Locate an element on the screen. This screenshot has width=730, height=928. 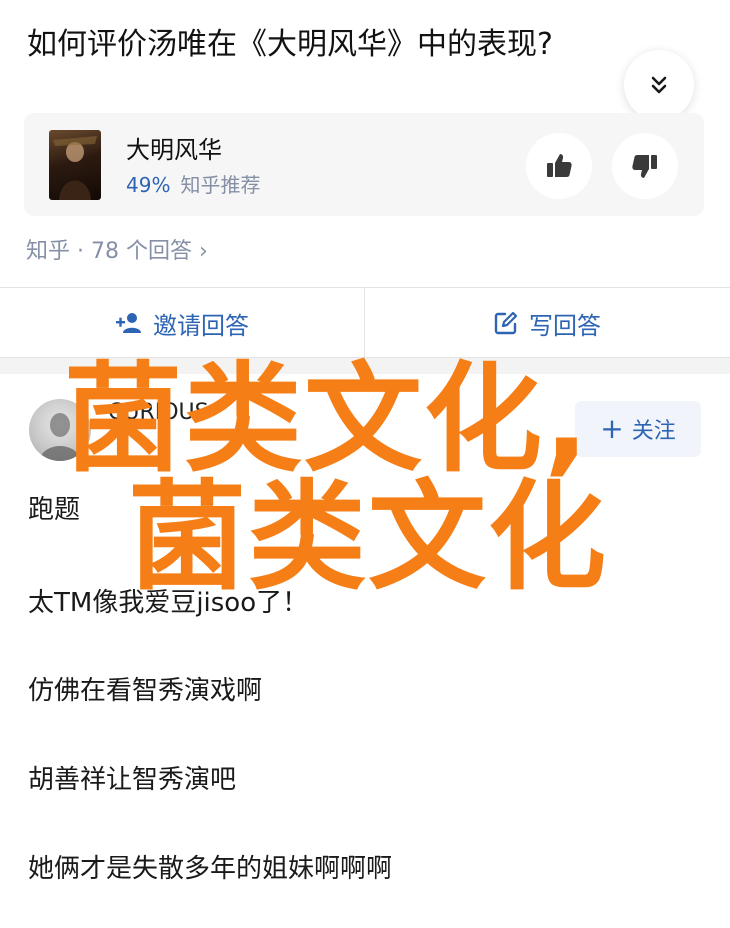
answer-line: 仿佛在看智秀演戏啊 is located at coordinates (145, 691).